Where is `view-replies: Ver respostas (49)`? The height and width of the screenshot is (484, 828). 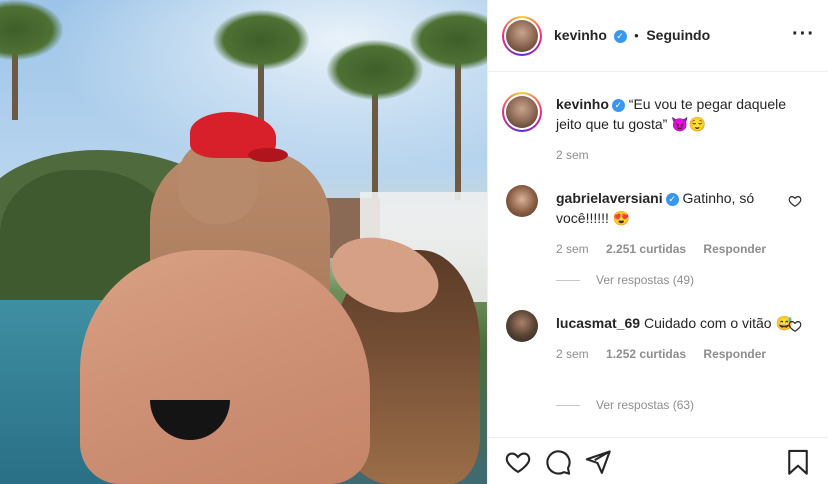
view-replies: Ver respostas (49) is located at coordinates (625, 280).